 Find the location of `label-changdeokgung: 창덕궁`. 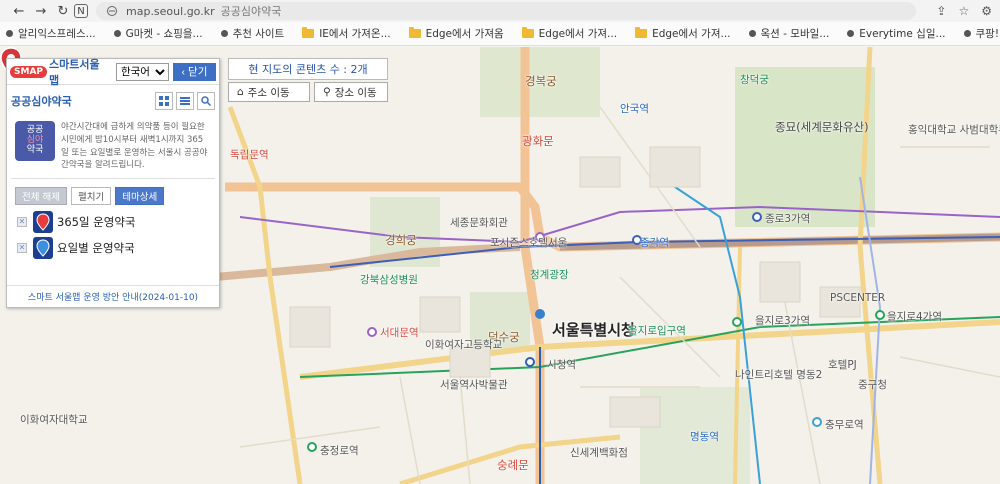

label-changdeokgung: 창덕궁 is located at coordinates (754, 80).